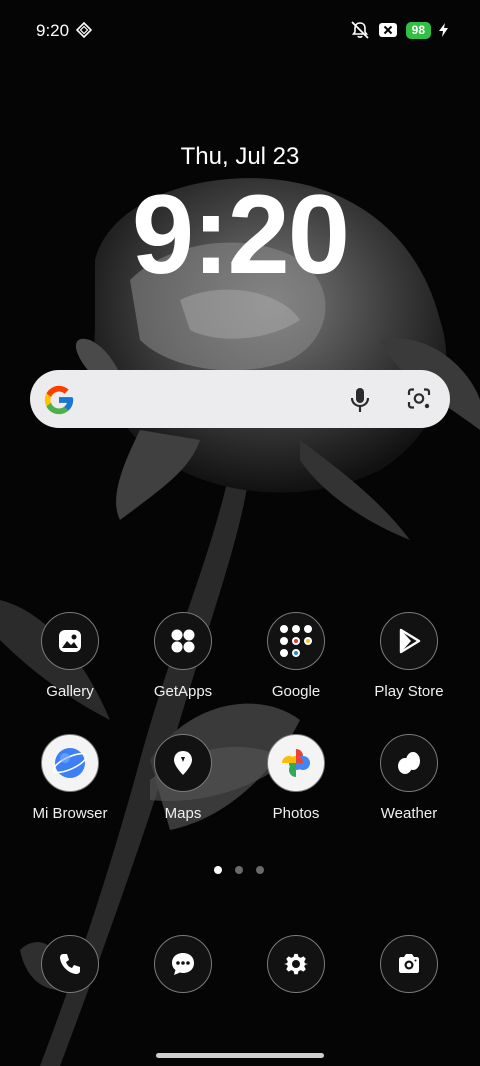 Image resolution: width=480 pixels, height=1066 pixels. Describe the element at coordinates (70, 656) in the screenshot. I see `app-gallery: Gallery` at that location.